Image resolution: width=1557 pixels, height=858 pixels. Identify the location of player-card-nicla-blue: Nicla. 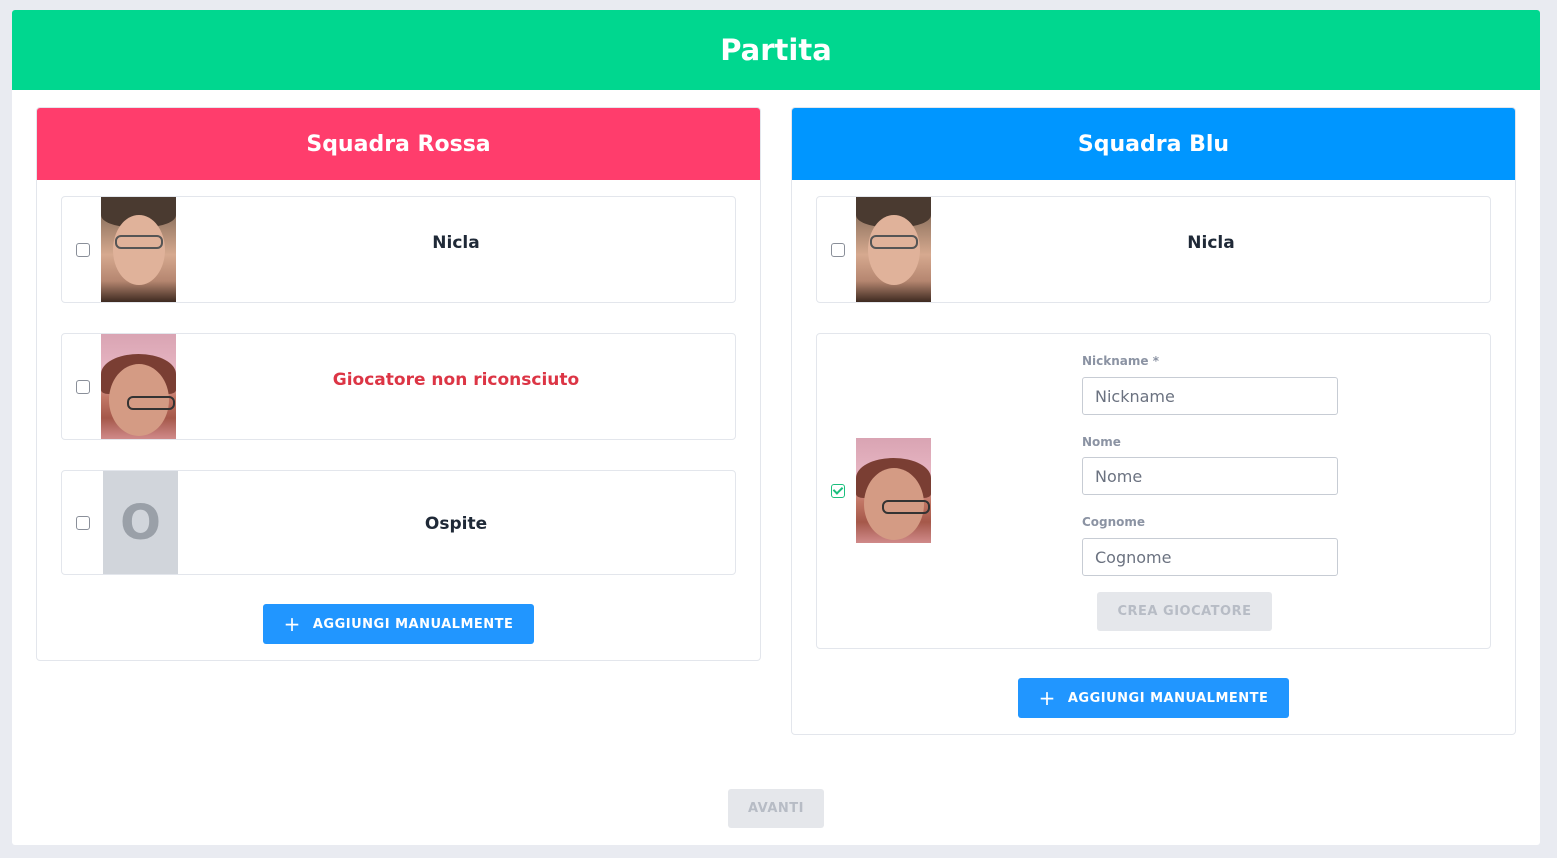
(1153, 249).